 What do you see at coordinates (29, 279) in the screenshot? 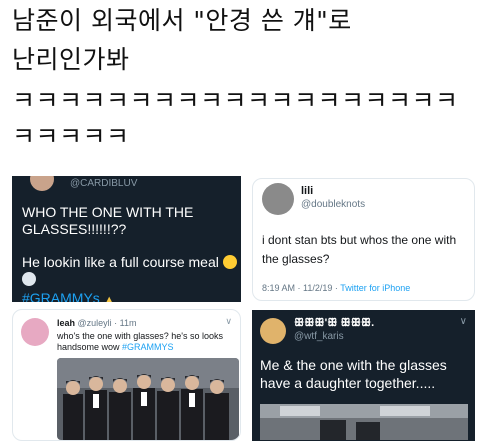
I see `emoji-icon` at bounding box center [29, 279].